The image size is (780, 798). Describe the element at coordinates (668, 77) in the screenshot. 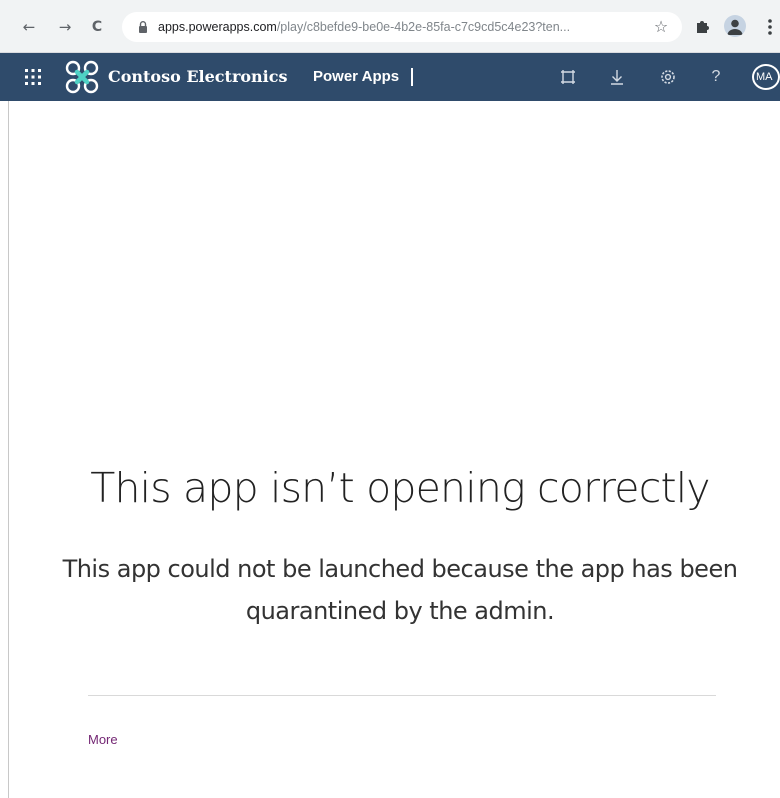

I see `settings-icon` at that location.